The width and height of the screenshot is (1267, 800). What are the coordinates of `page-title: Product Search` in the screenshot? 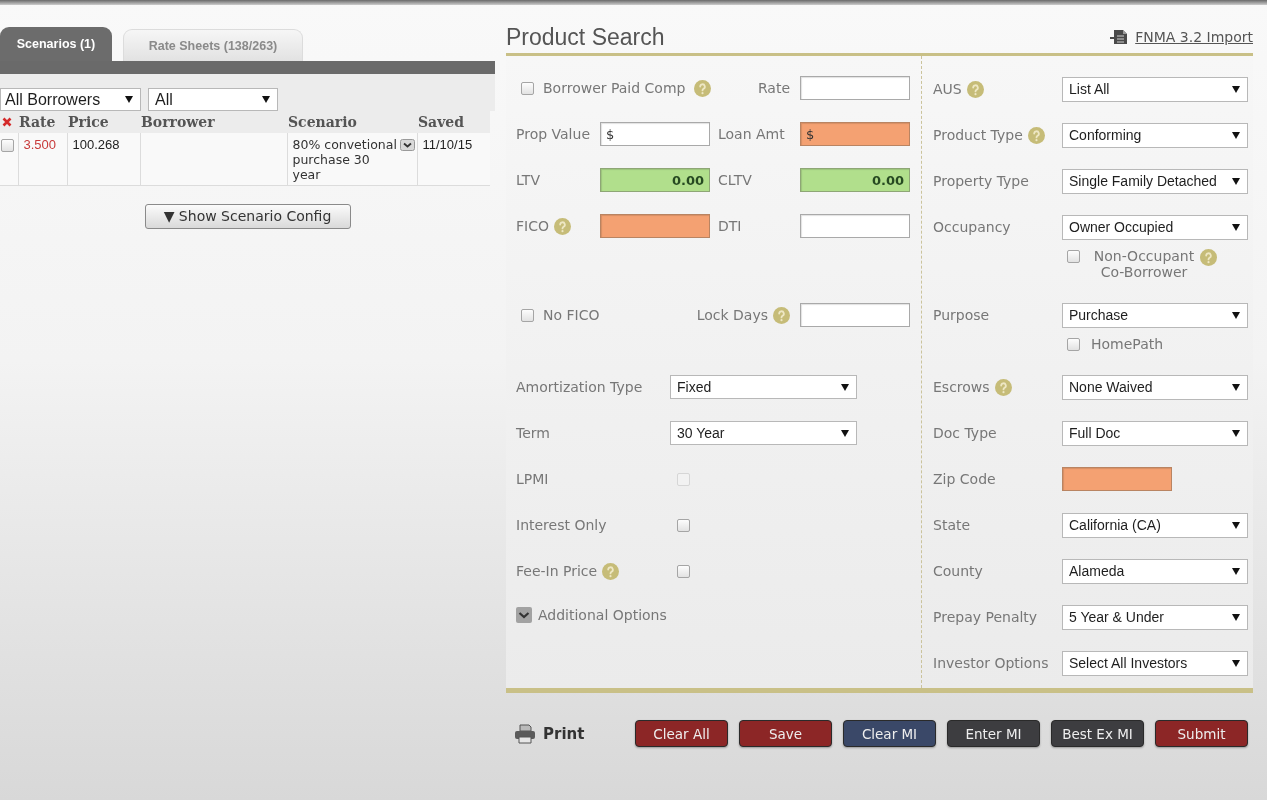 It's located at (585, 36).